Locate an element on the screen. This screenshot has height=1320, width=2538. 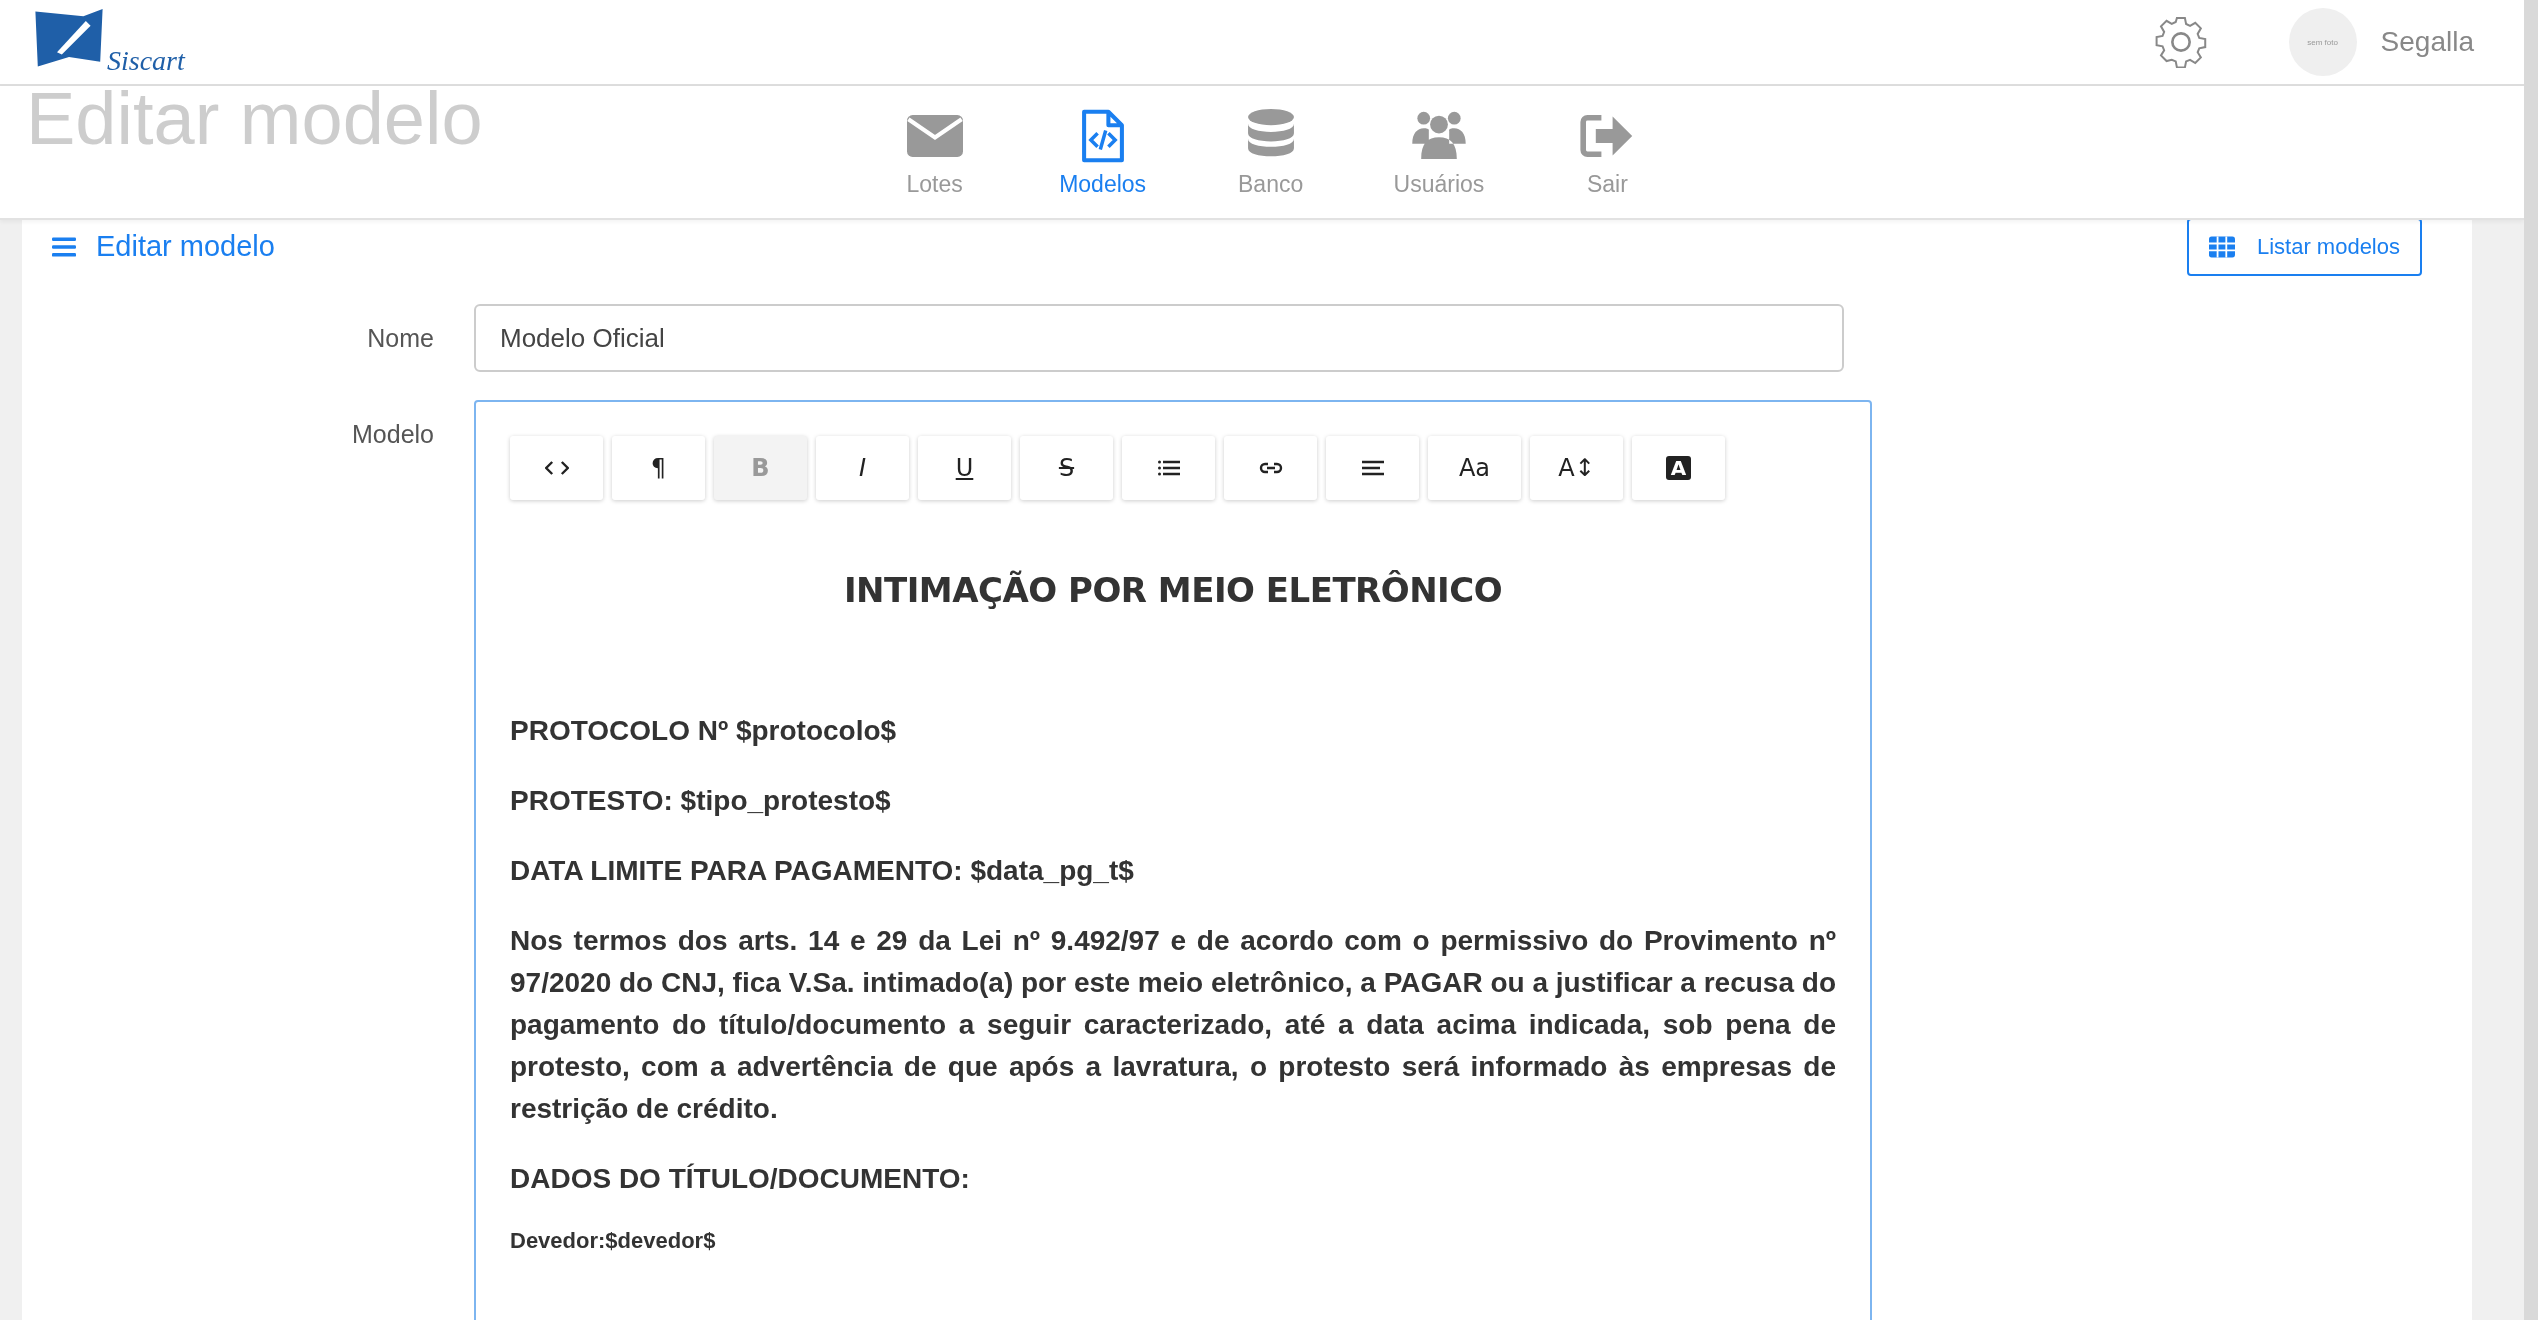
logo-icon is located at coordinates (69, 39).